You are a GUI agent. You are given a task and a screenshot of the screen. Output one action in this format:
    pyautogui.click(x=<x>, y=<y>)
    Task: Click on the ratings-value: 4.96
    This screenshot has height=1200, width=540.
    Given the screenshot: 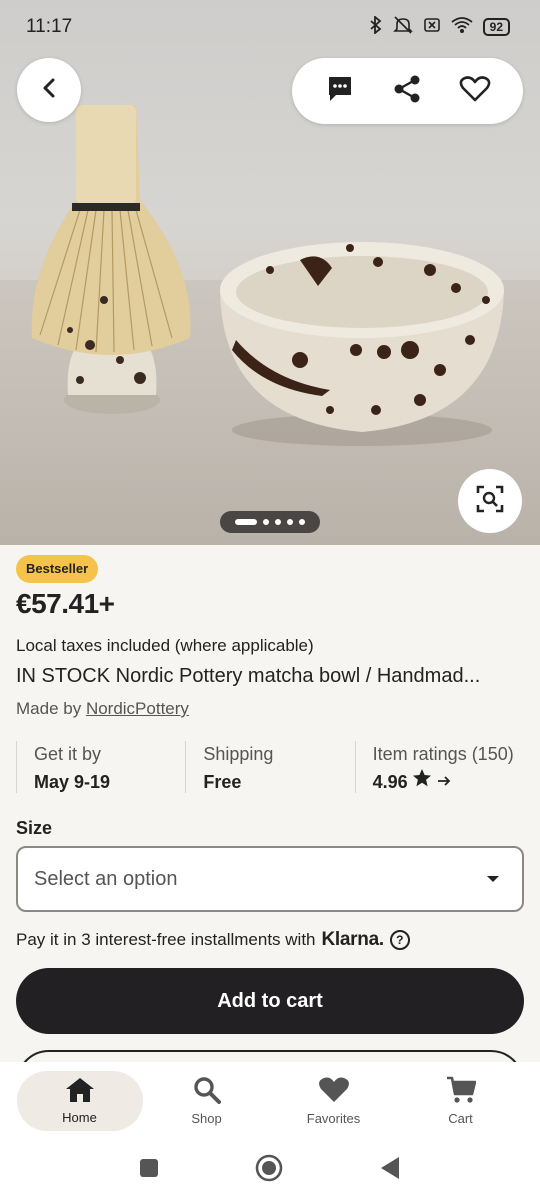 What is the action you would take?
    pyautogui.click(x=390, y=782)
    